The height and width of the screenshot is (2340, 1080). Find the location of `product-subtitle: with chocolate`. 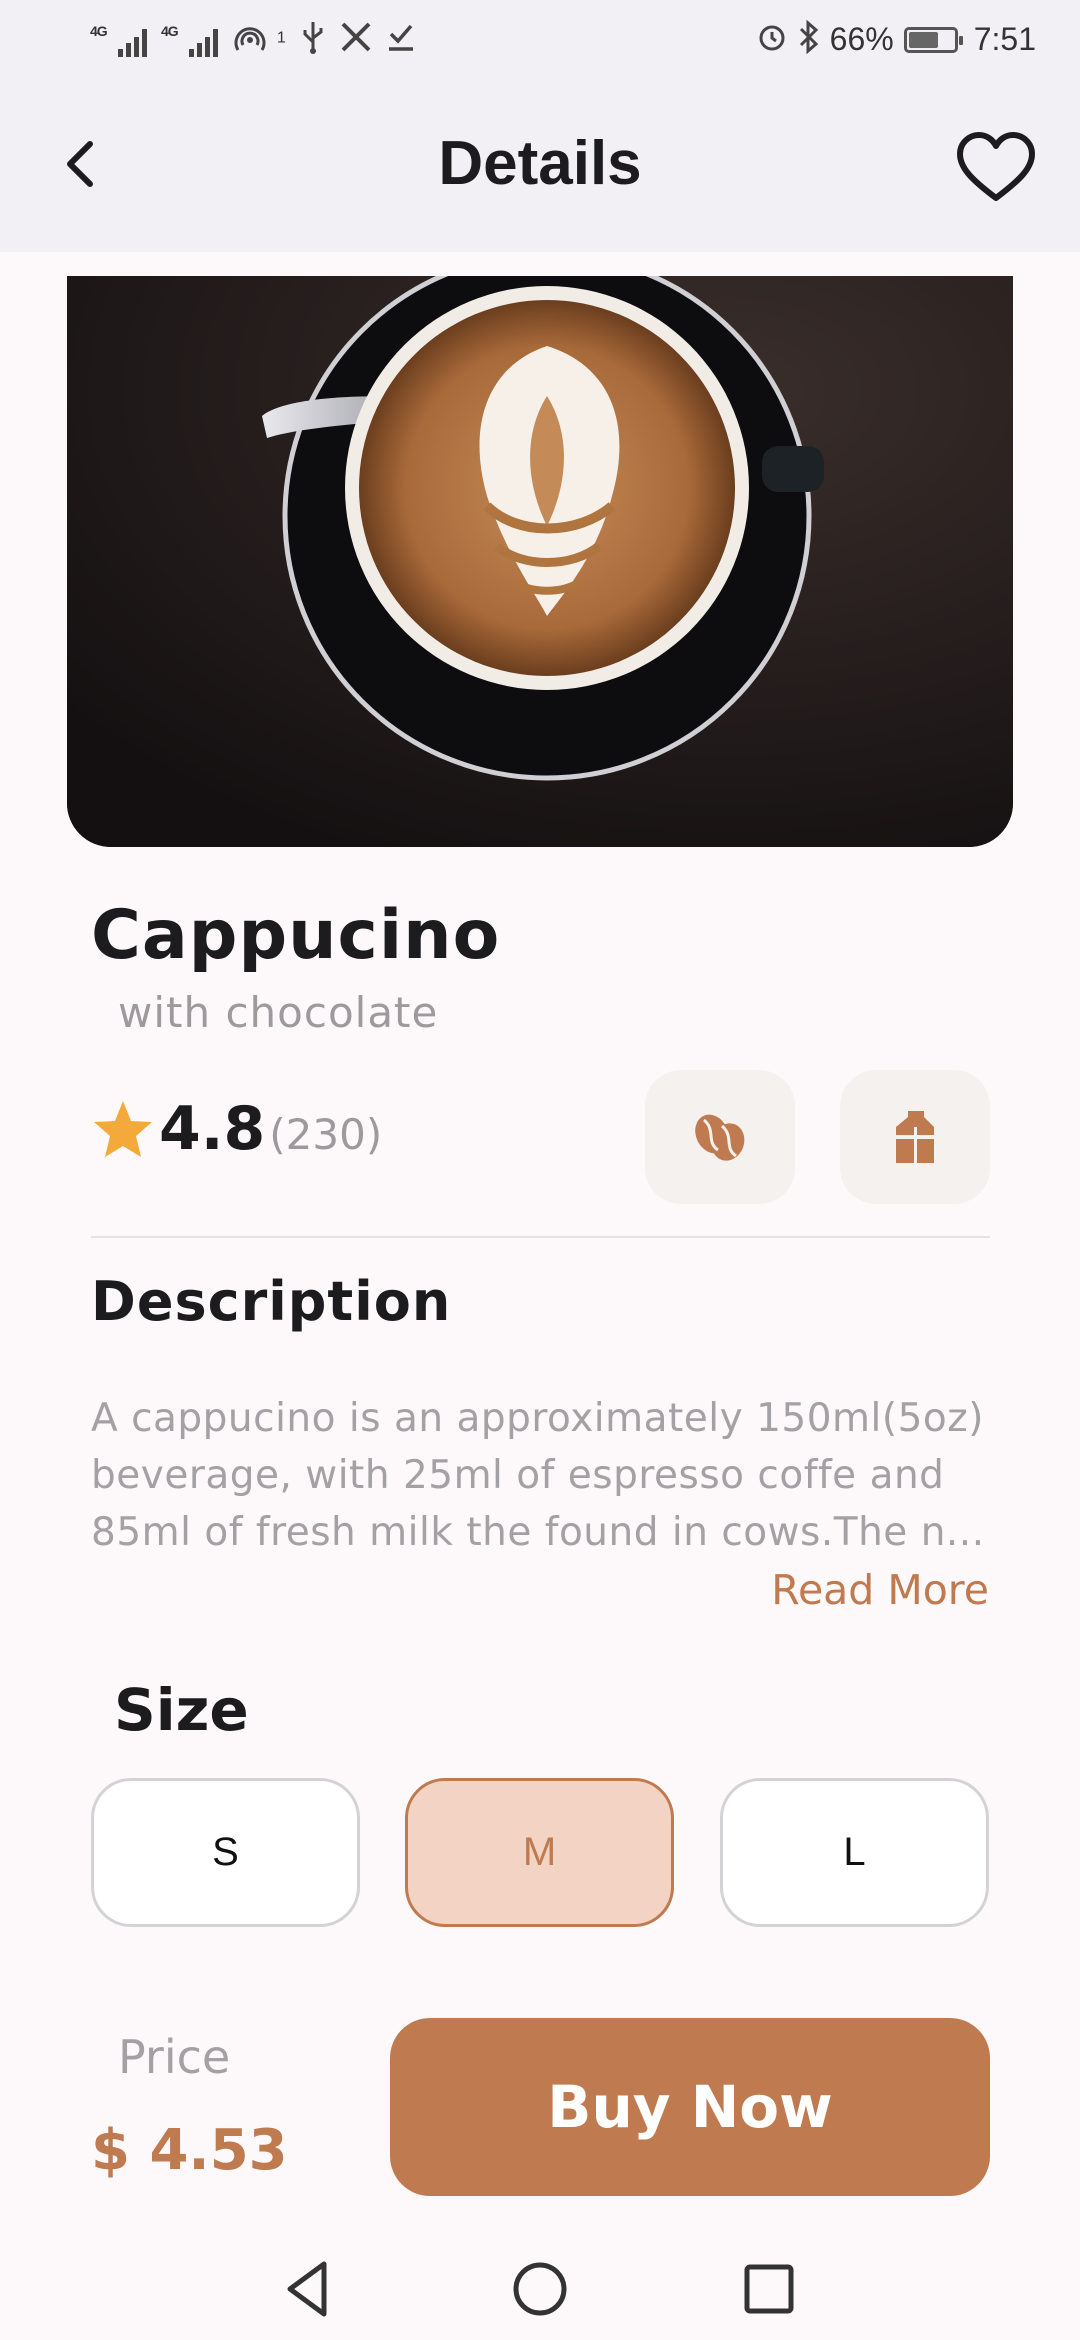

product-subtitle: with chocolate is located at coordinates (278, 1012).